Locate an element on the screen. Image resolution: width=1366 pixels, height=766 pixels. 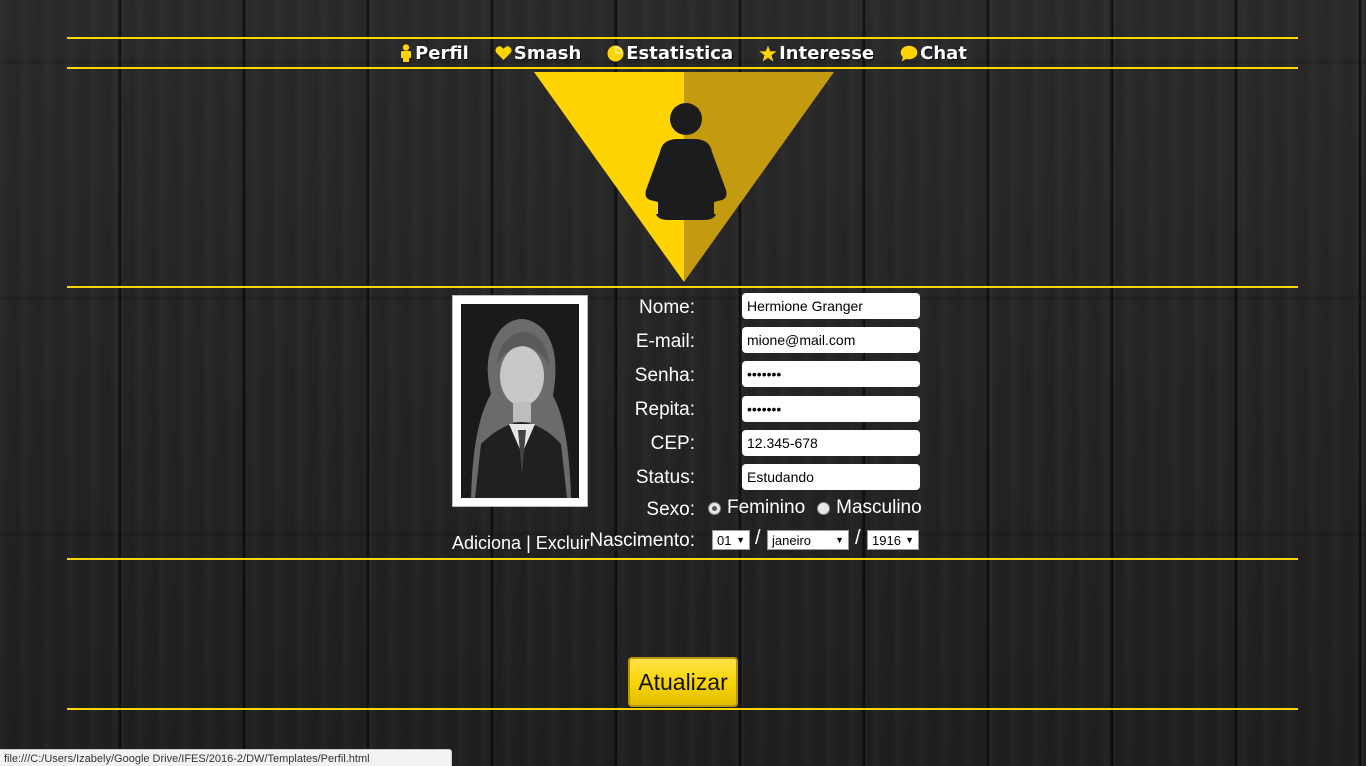
birth-year-select: 1916 ▼ is located at coordinates (893, 540).